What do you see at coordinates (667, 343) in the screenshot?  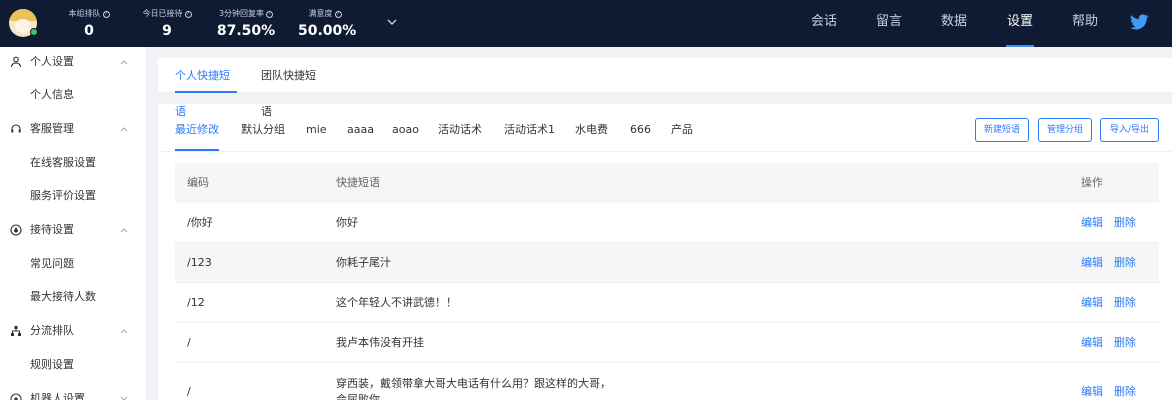 I see `table-row: / 我卢本伟没有开挂 编辑 删除` at bounding box center [667, 343].